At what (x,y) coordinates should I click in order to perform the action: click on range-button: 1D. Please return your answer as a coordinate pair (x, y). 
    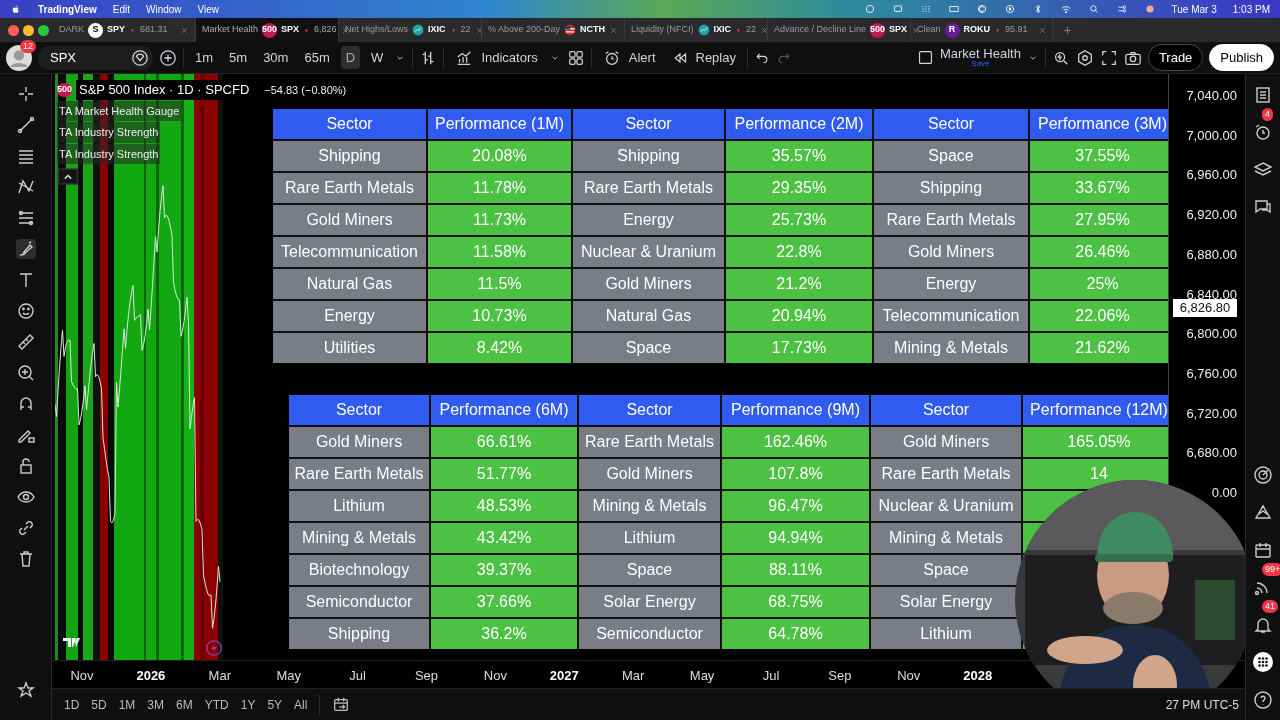
    Looking at the image, I should click on (72, 704).